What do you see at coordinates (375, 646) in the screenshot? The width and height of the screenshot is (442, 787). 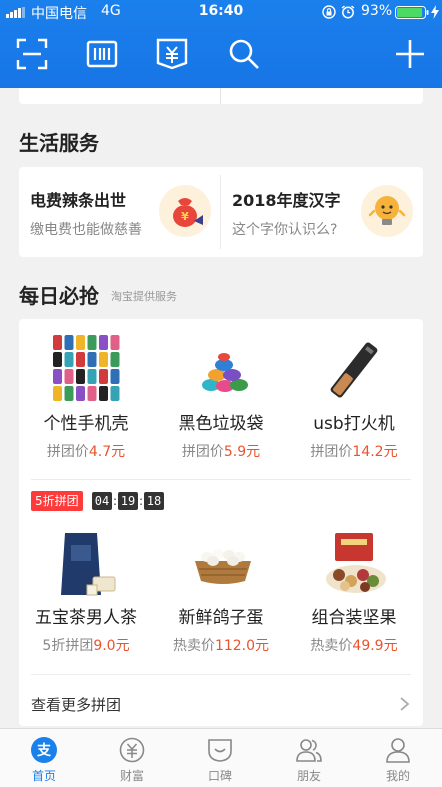 I see `price-value: 49.9元` at bounding box center [375, 646].